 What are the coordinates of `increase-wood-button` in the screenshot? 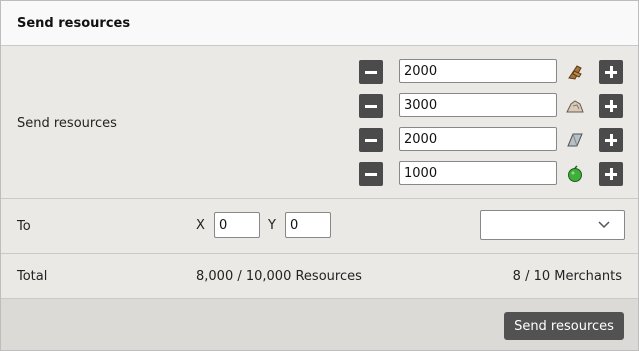 It's located at (611, 72).